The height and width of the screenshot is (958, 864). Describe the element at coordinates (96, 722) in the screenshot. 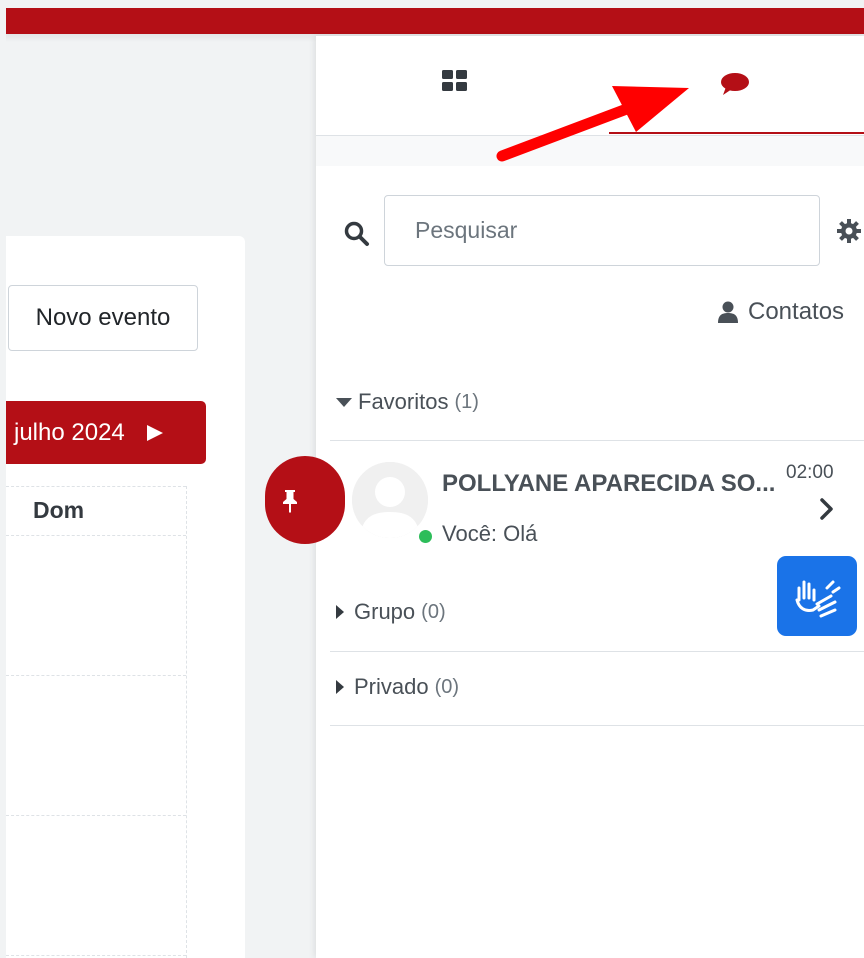

I see `calendar-grid: Dom` at that location.